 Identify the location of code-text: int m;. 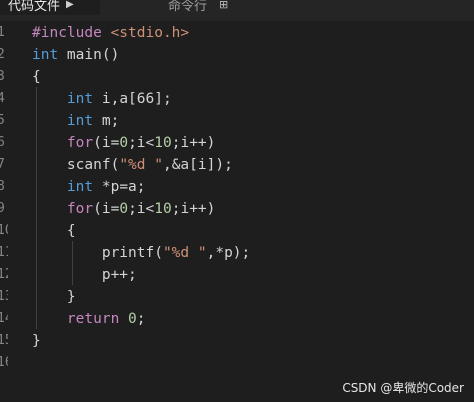
(75, 121).